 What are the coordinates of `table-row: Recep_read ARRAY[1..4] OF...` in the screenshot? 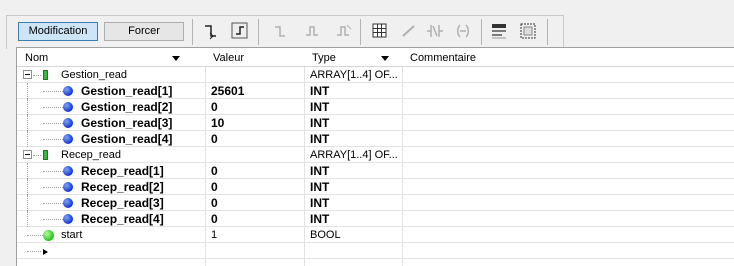 It's located at (375, 155).